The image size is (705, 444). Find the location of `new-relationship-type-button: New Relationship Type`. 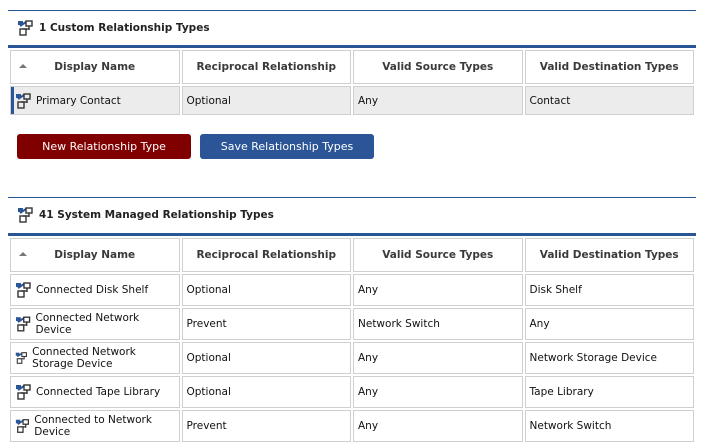

new-relationship-type-button: New Relationship Type is located at coordinates (104, 146).